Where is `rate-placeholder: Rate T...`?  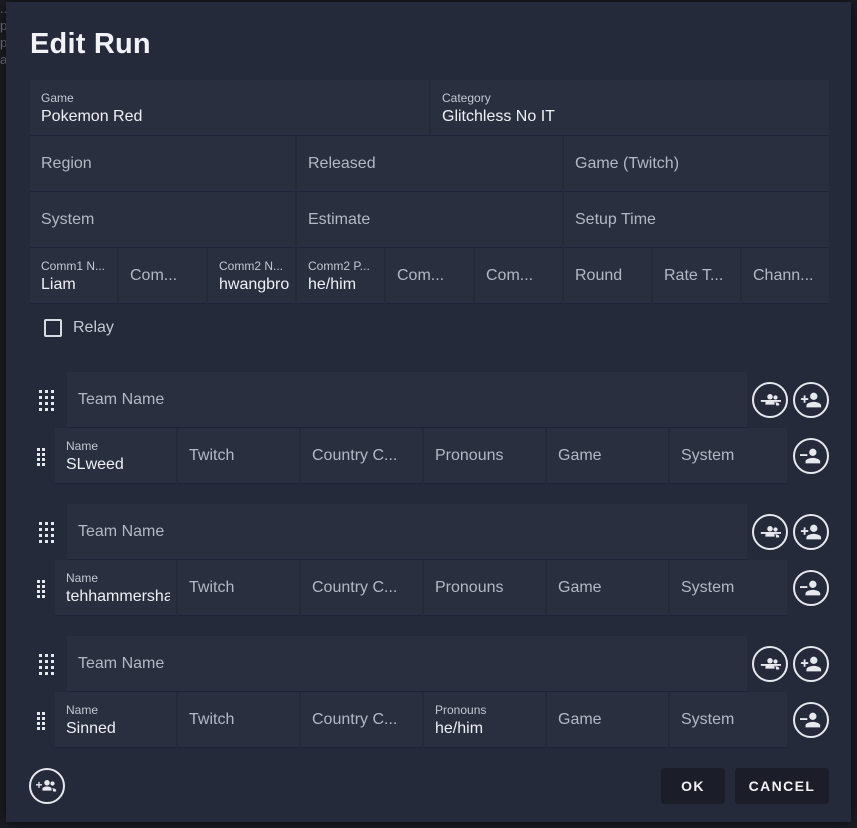
rate-placeholder: Rate T... is located at coordinates (694, 275).